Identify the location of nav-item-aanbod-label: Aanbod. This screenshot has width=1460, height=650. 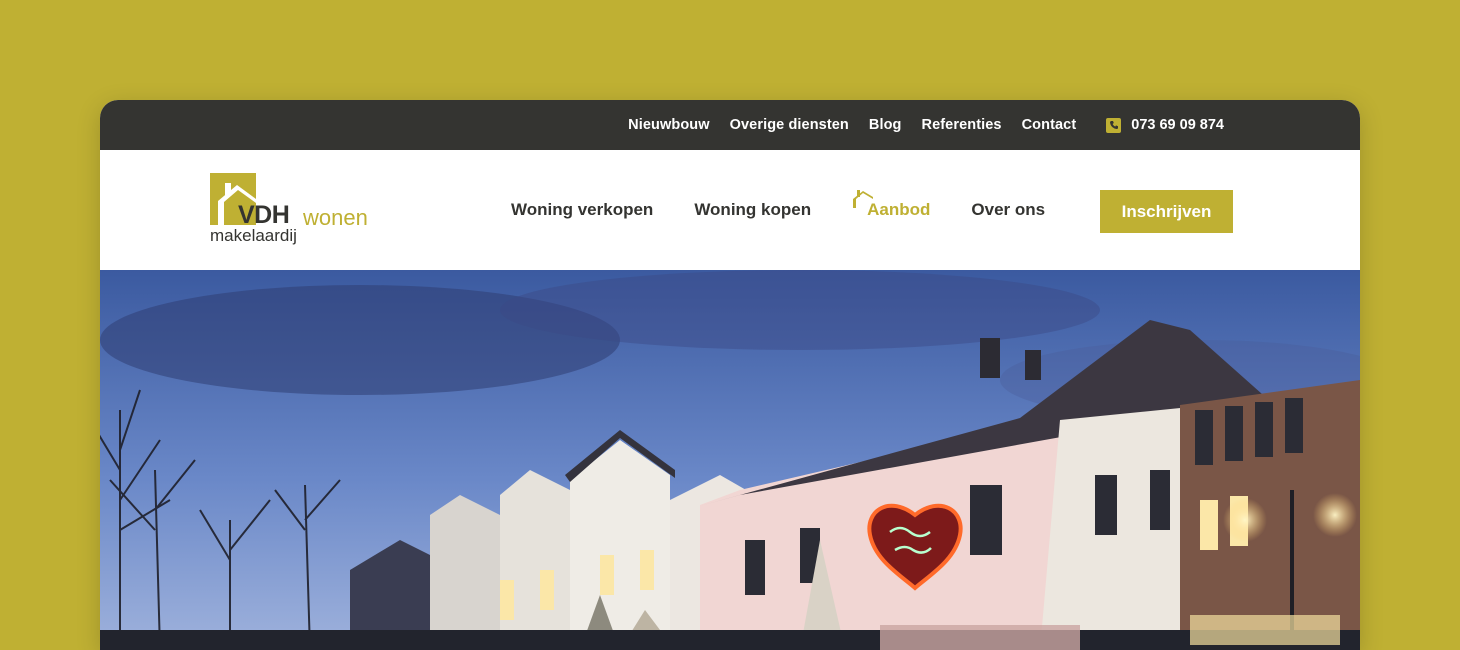
(899, 209).